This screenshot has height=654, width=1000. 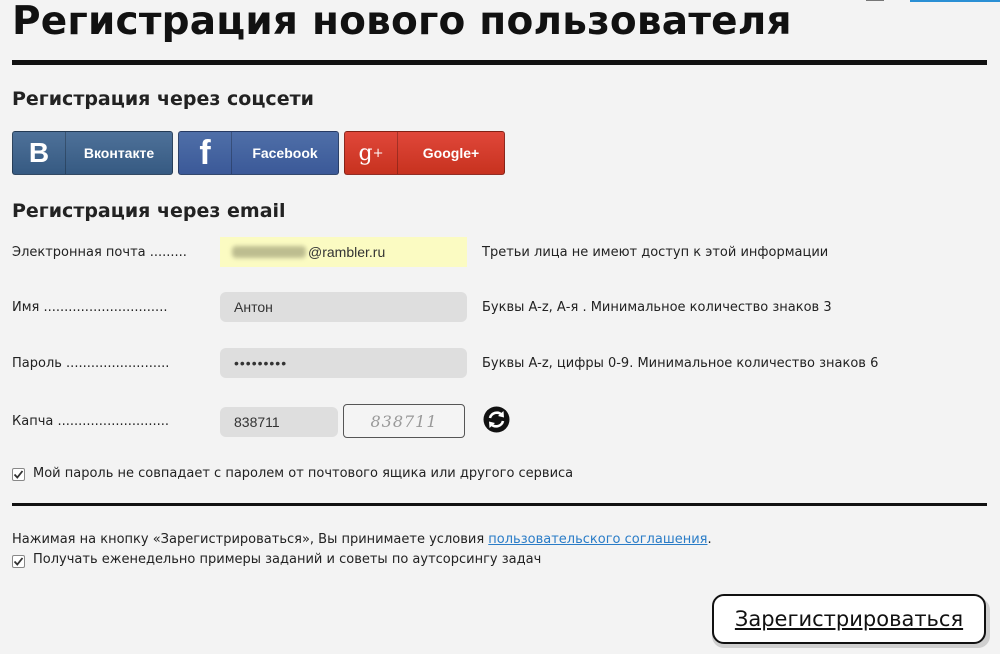 What do you see at coordinates (451, 153) in the screenshot?
I see `google-plus-login-label: Google+` at bounding box center [451, 153].